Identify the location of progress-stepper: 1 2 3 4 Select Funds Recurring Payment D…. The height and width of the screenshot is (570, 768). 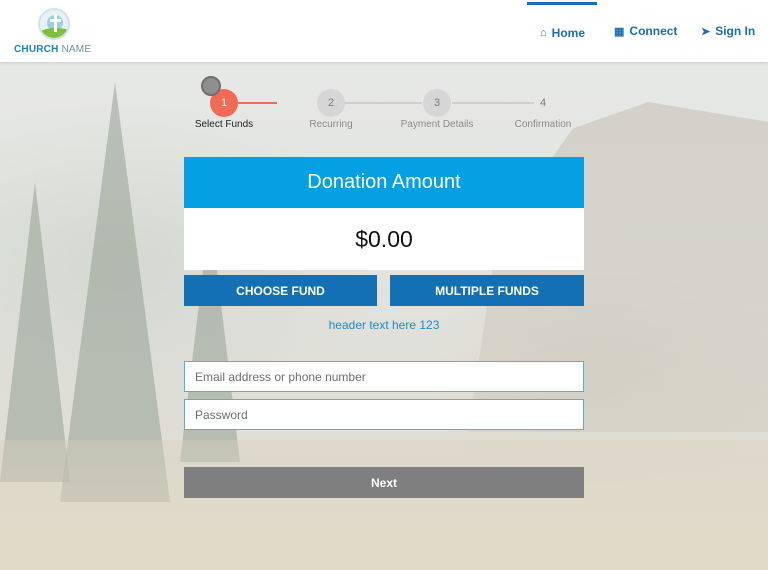
(384, 106).